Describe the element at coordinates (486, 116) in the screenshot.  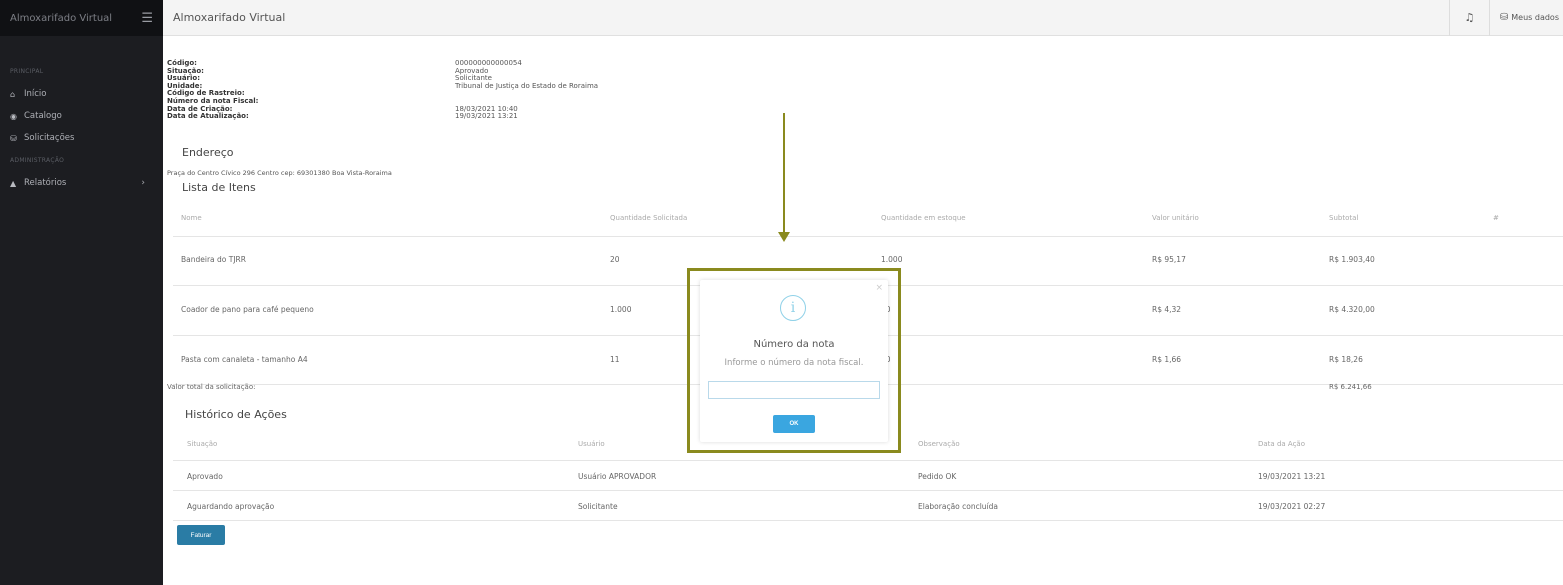
I see `value-data-atualizacao: 19/03/2021 13:21` at that location.